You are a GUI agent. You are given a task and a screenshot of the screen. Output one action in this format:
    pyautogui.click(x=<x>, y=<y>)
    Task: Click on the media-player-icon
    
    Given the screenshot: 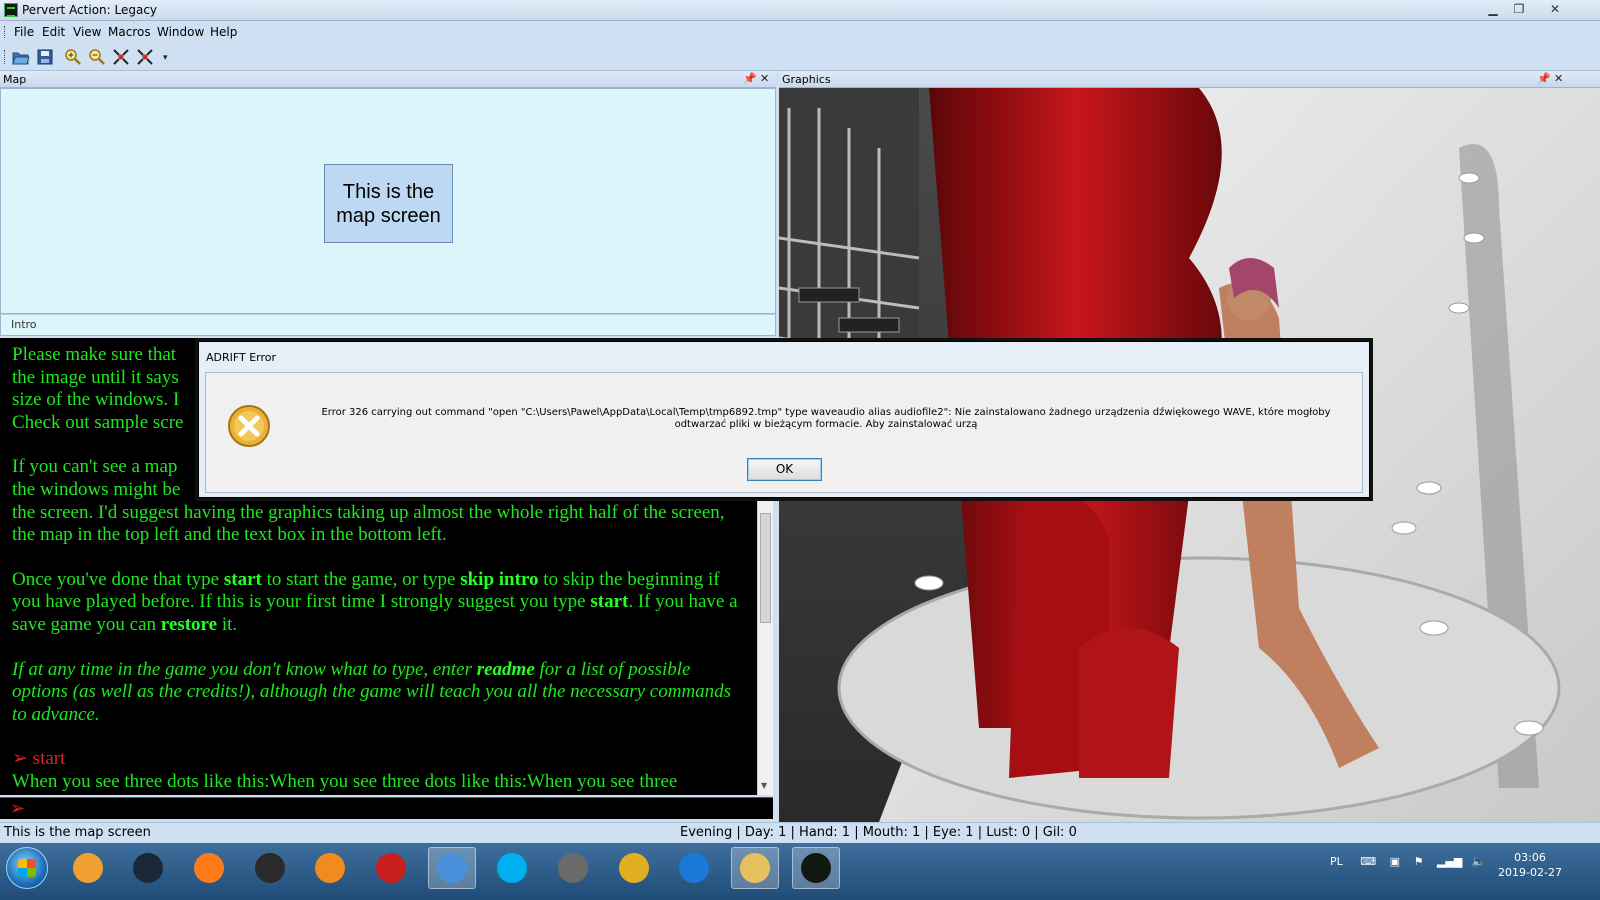 What is the action you would take?
    pyautogui.click(x=330, y=868)
    